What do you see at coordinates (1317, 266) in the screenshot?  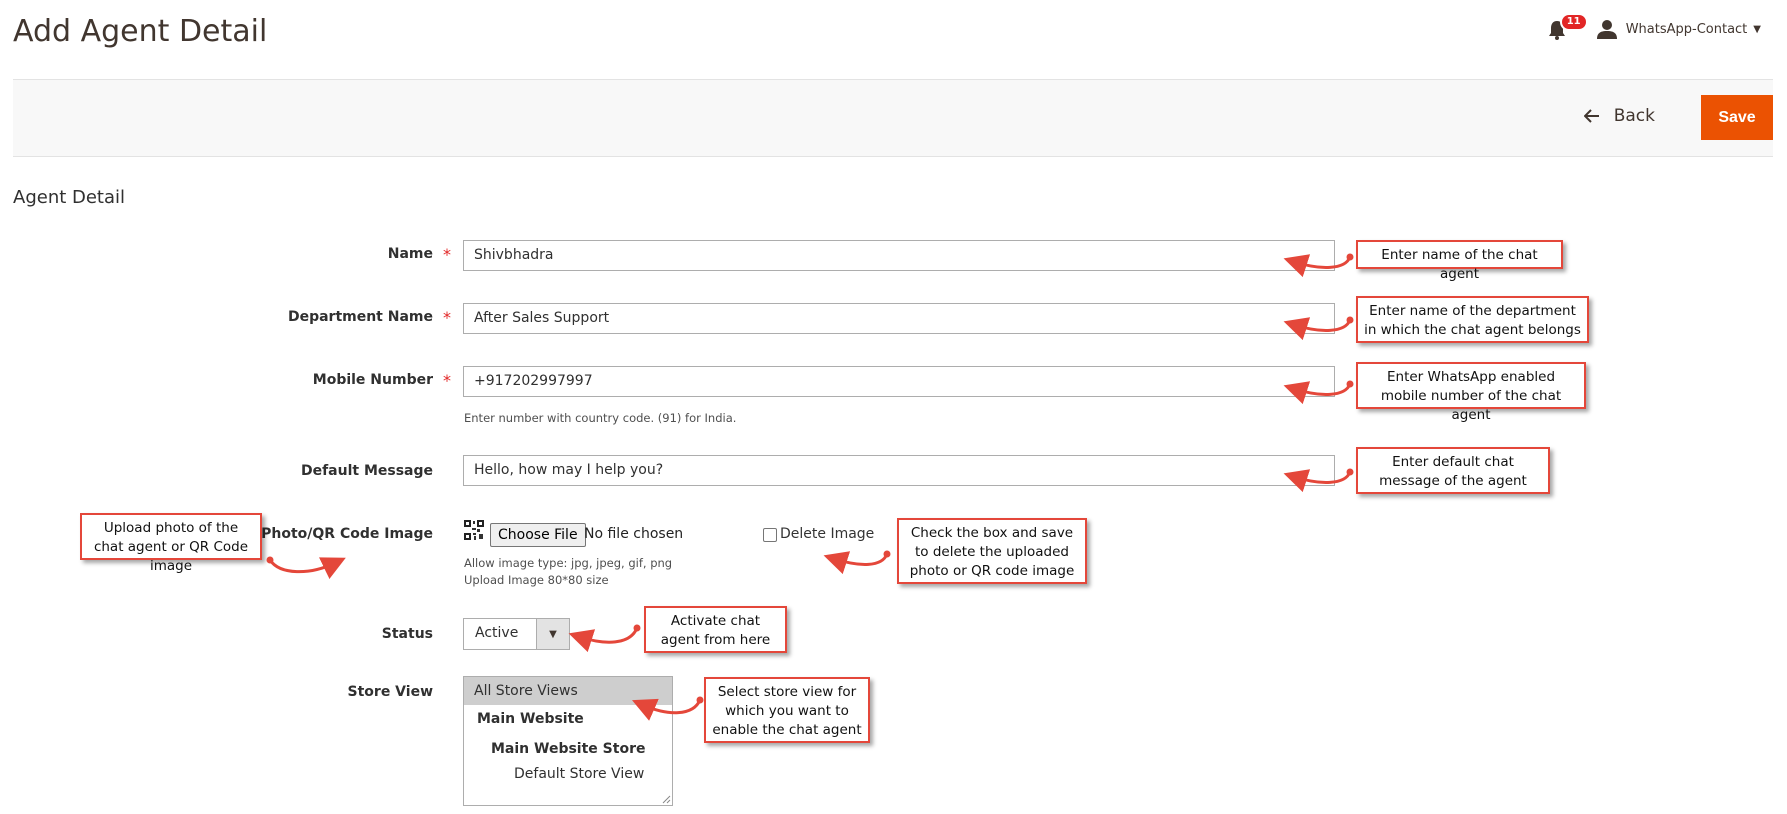 I see `arrow-name` at bounding box center [1317, 266].